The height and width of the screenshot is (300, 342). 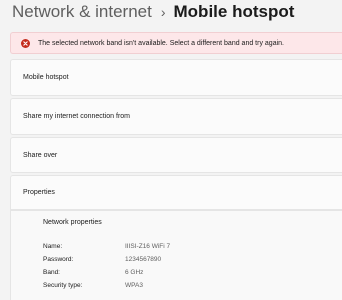 I want to click on breadcrumb: Network & internet › Mobile hotspot, so click(x=153, y=12).